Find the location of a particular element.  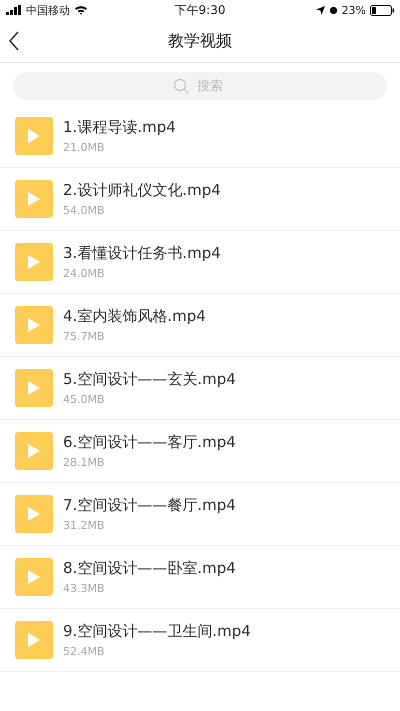

back-icon is located at coordinates (14, 41).